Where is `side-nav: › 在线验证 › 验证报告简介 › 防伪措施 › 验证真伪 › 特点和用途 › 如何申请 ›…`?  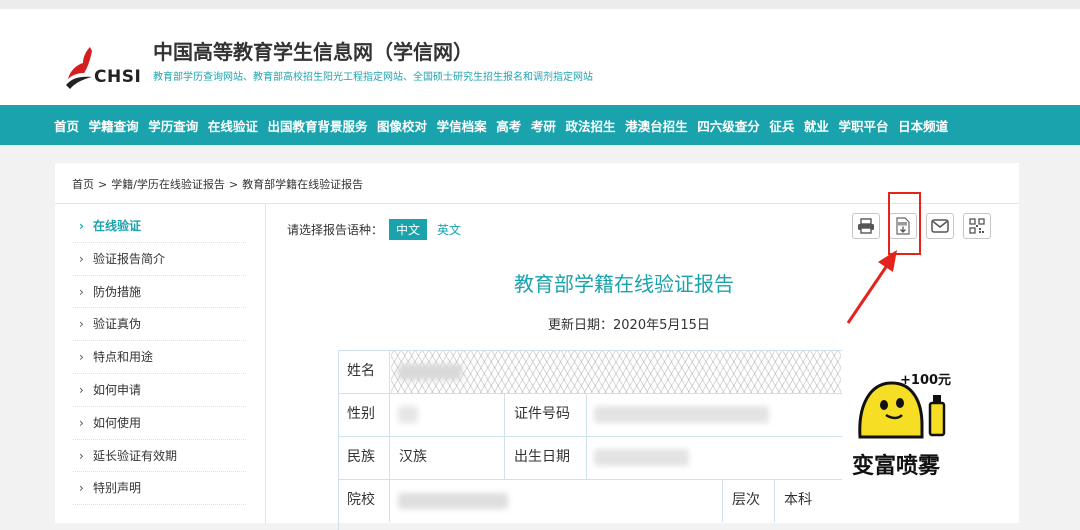 side-nav: › 在线验证 › 验证报告简介 › 防伪措施 › 验证真伪 › 特点和用途 › 如何申请 ›… is located at coordinates (159, 358).